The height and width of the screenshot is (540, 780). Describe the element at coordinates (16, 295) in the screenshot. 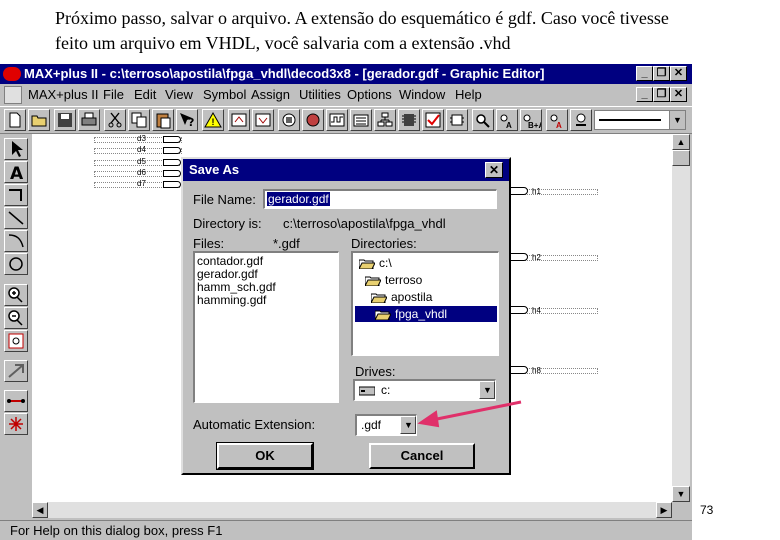

I see `zoom-in-icon` at that location.